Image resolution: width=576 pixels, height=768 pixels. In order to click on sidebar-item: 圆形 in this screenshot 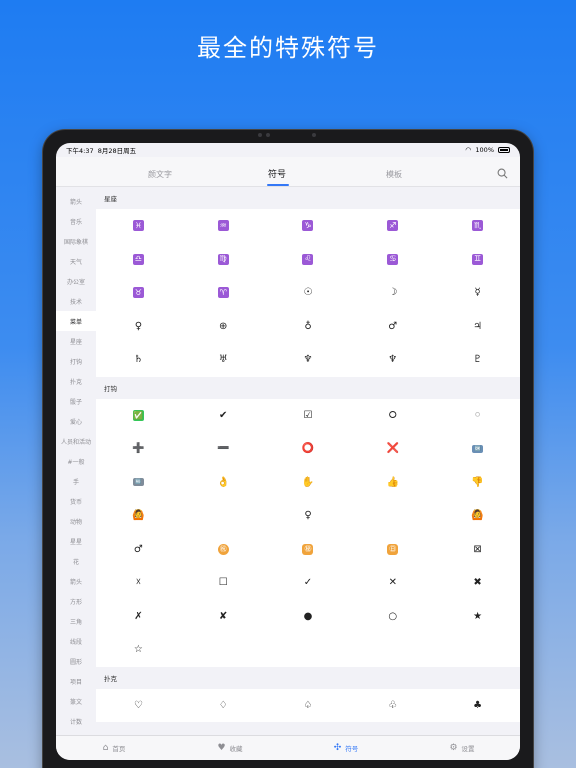, I will do `click(76, 661)`.